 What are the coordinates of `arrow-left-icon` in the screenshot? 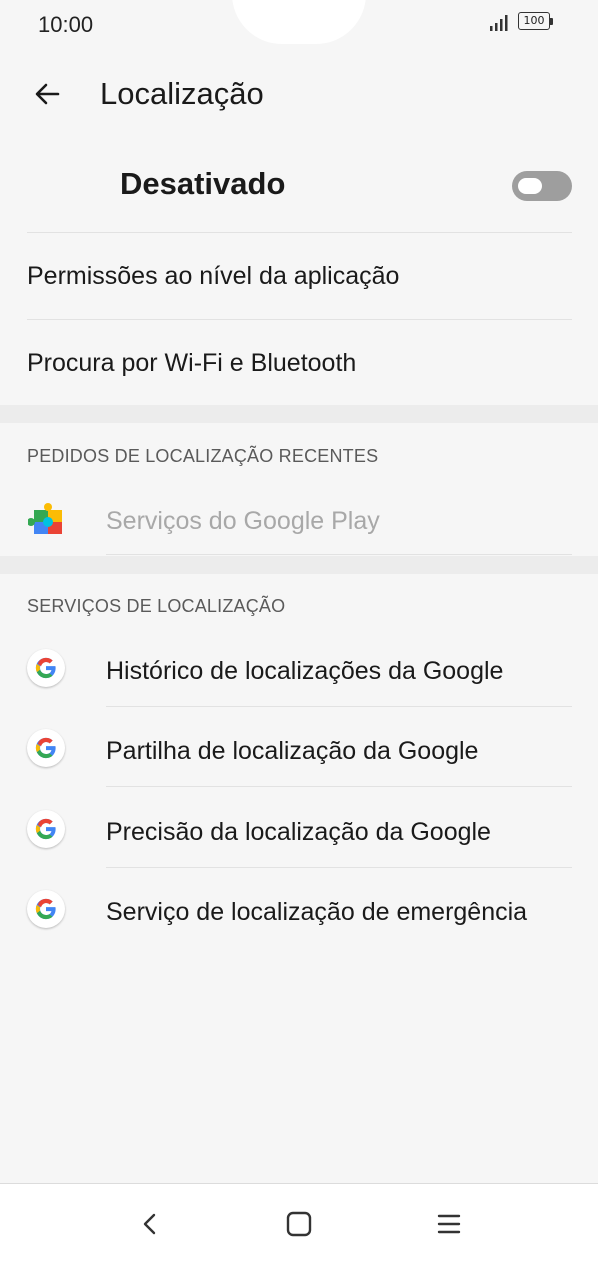 It's located at (48, 94).